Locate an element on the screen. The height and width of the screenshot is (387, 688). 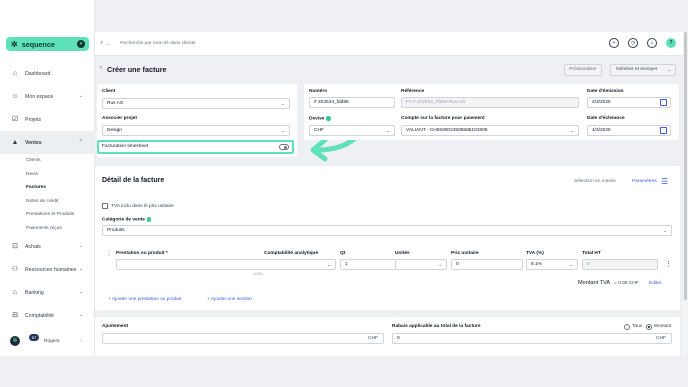
row-more-icon: ⋮ is located at coordinates (668, 264).